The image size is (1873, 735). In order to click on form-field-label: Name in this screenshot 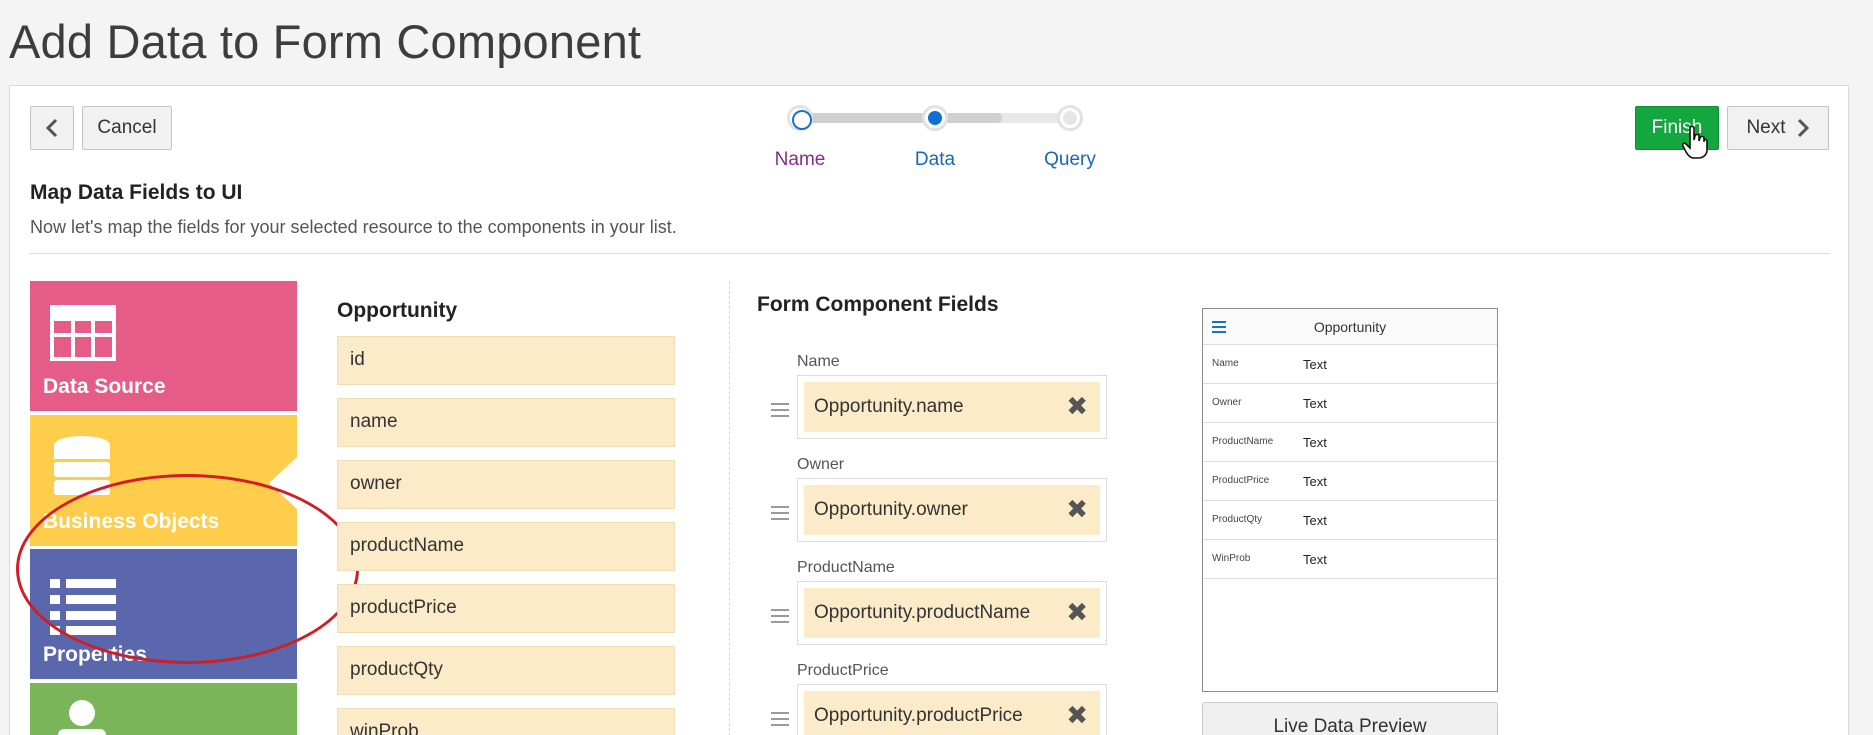, I will do `click(818, 361)`.